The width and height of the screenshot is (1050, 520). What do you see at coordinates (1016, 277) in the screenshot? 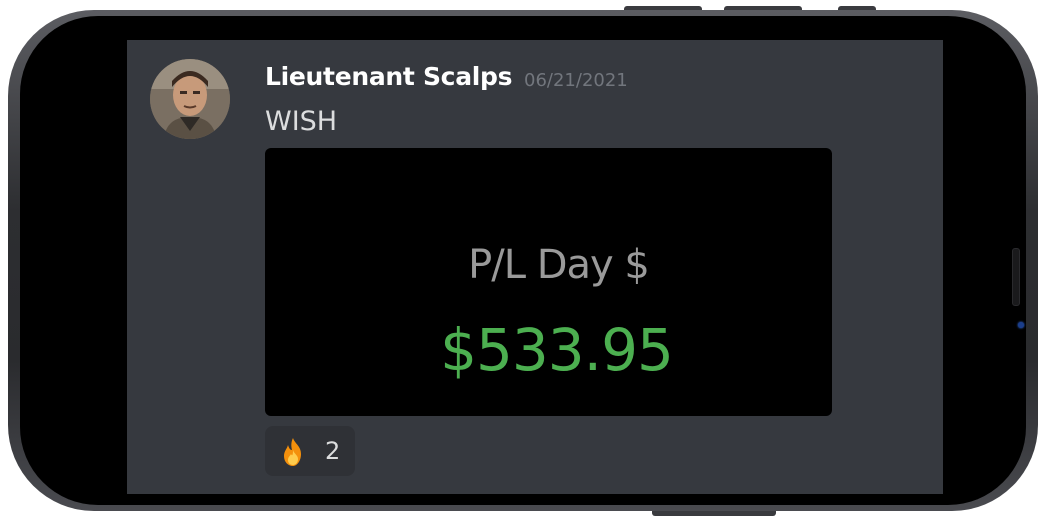
I see `sensor-notch` at bounding box center [1016, 277].